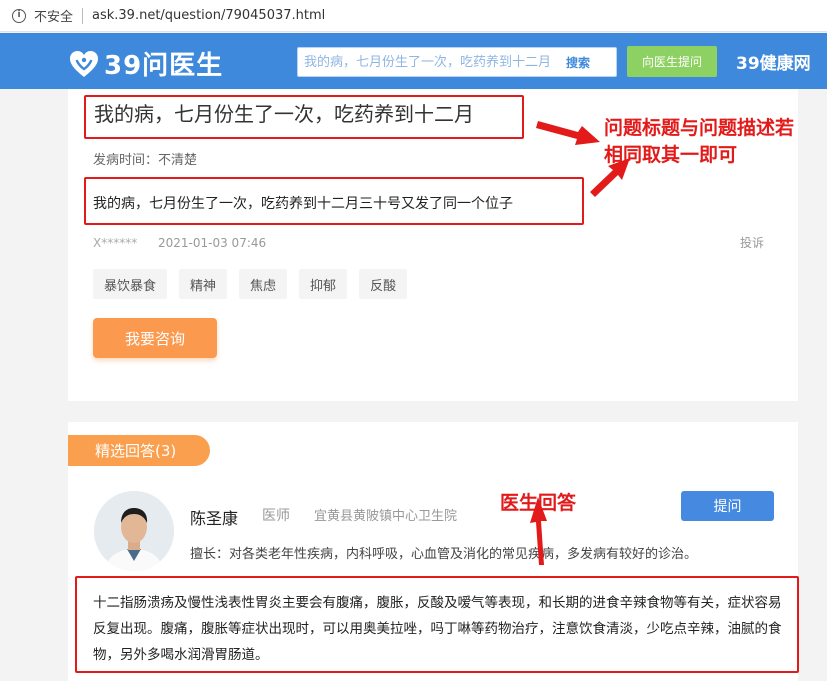 This screenshot has width=827, height=681. What do you see at coordinates (773, 61) in the screenshot?
I see `brand-link: 39健康网` at bounding box center [773, 61].